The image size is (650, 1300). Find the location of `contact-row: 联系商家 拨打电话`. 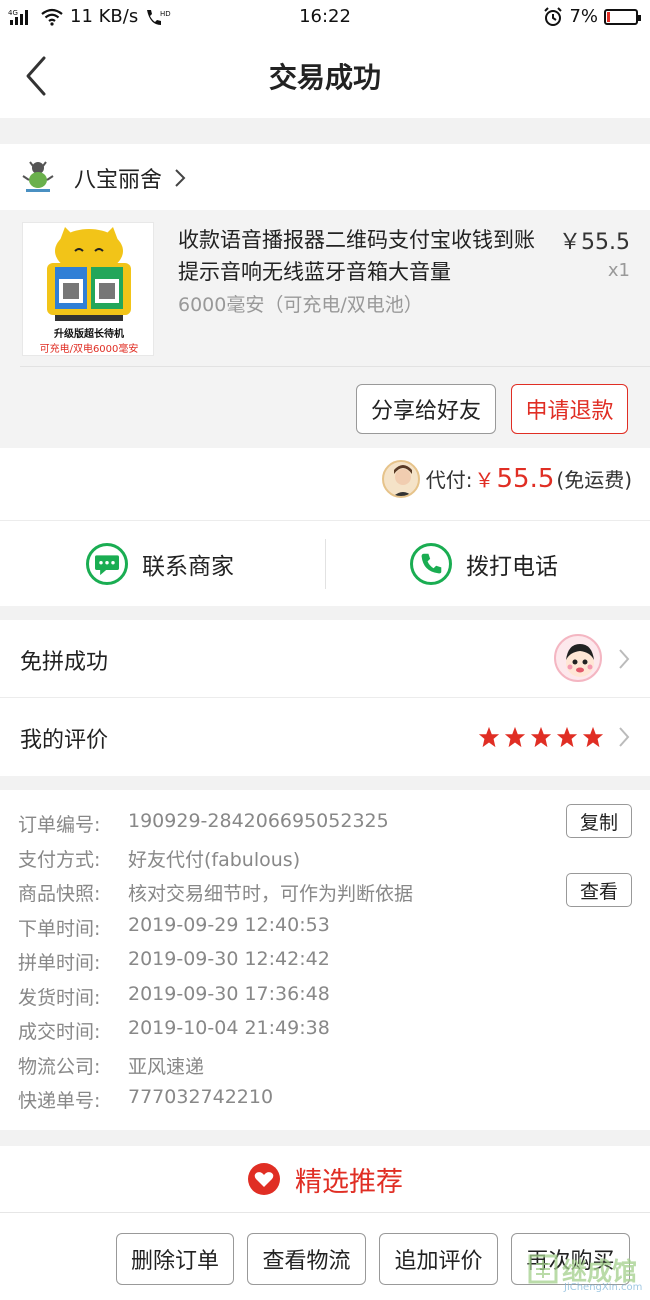

contact-row: 联系商家 拨打电话 is located at coordinates (325, 563).